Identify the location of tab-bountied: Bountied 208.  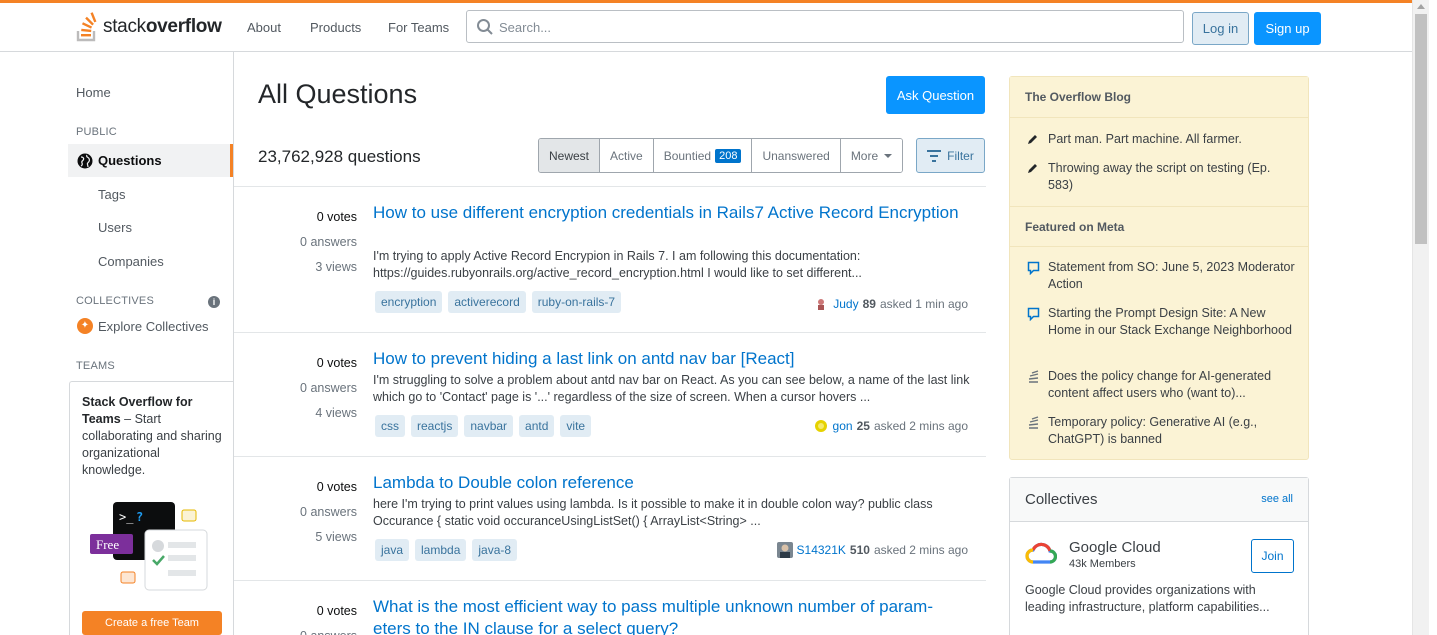
(703, 155).